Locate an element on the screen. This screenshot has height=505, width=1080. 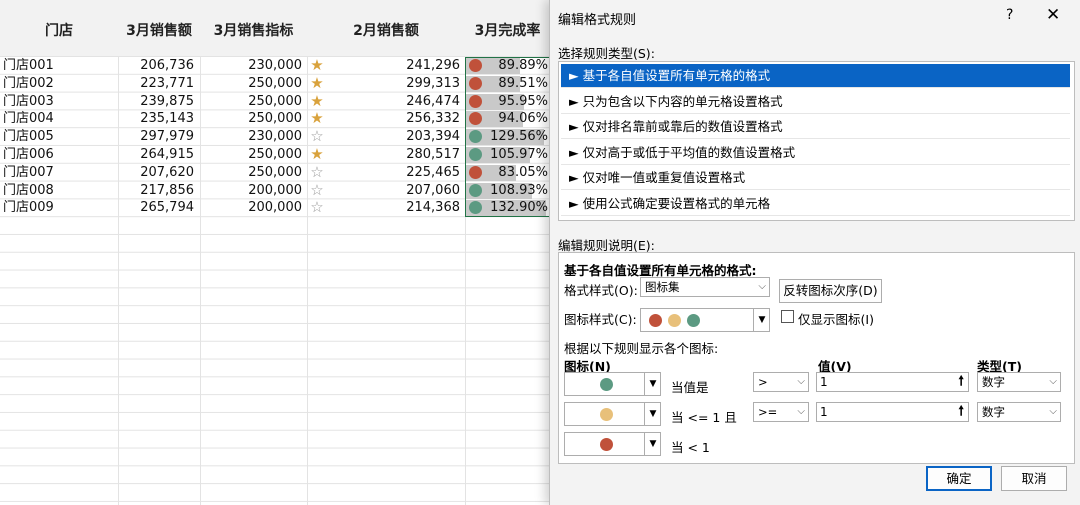
march-sales-cell: 235,143 is located at coordinates (156, 119).